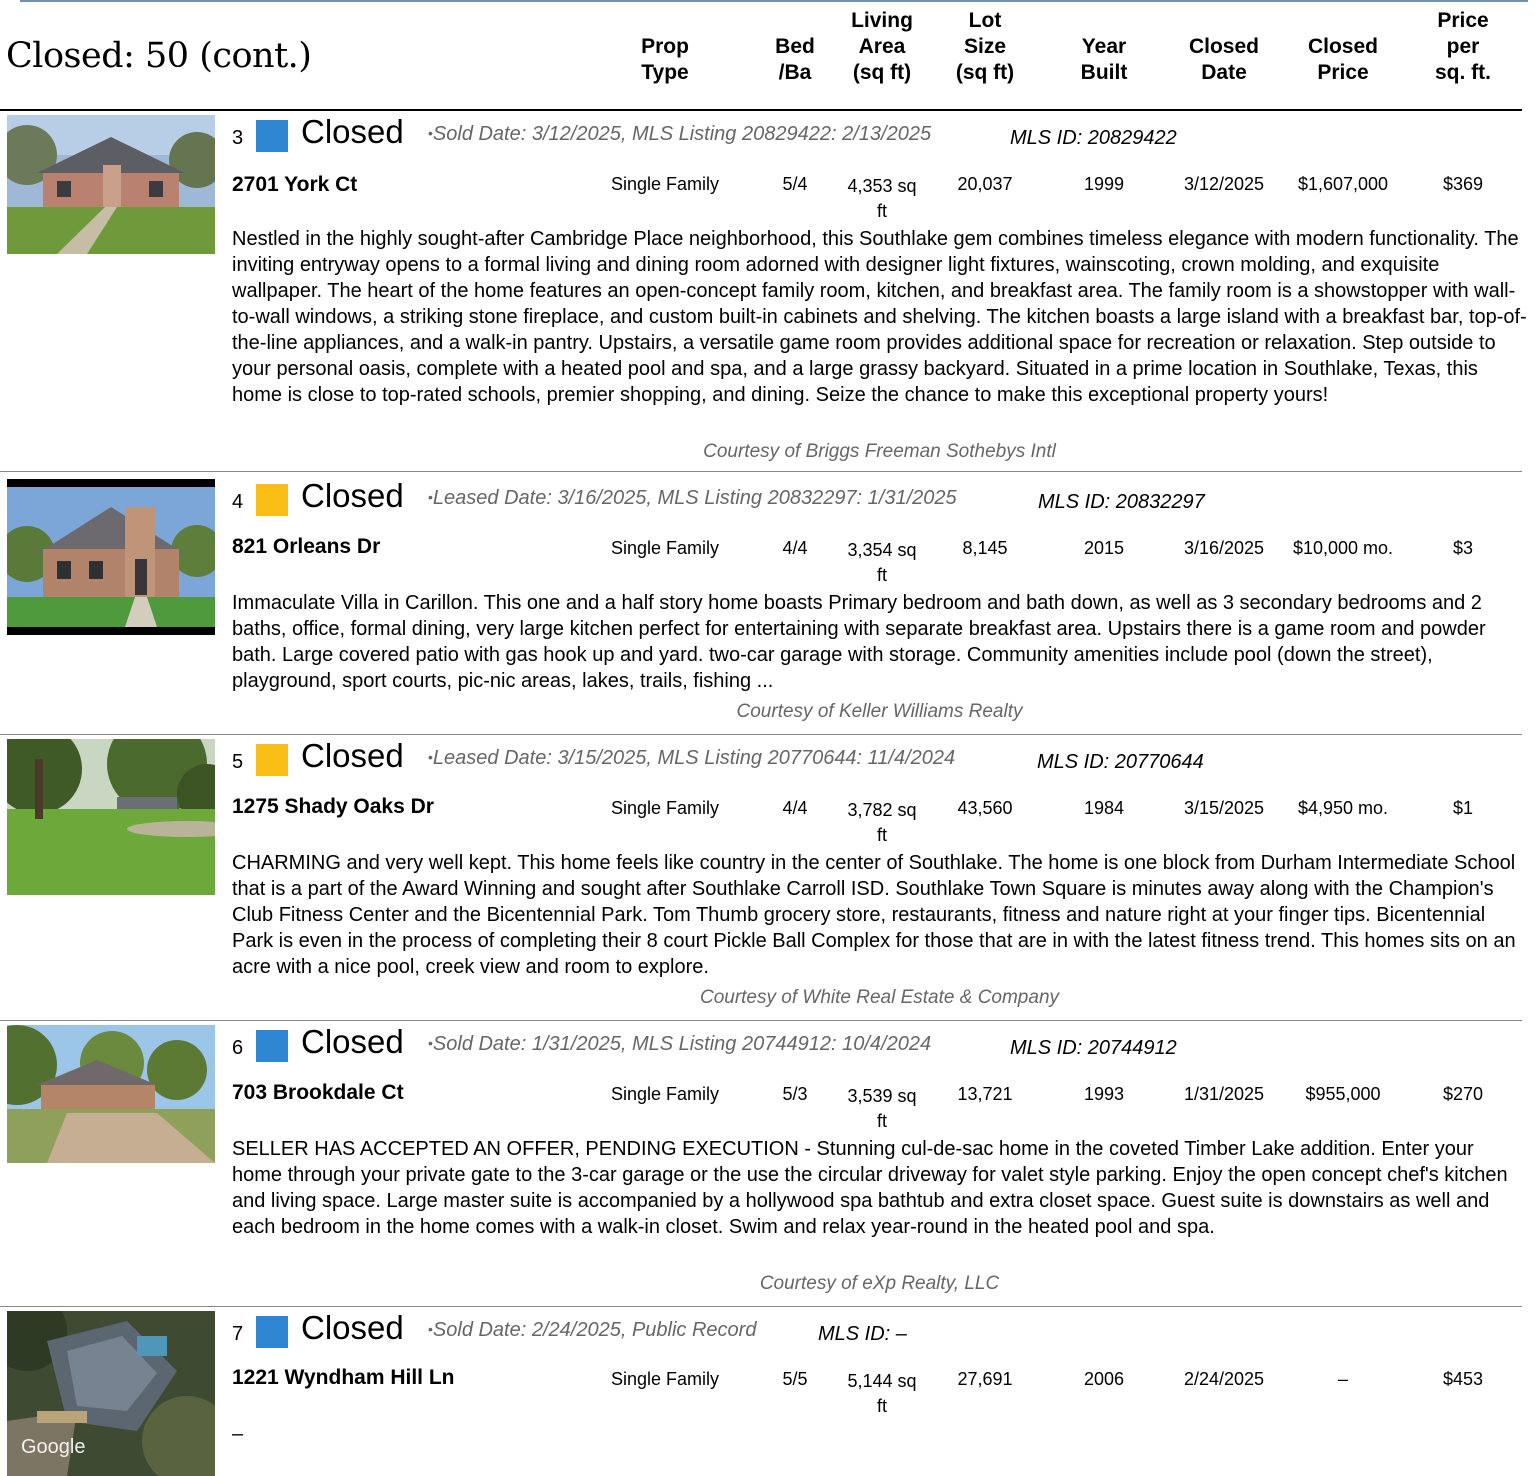  I want to click on living-area-value: 4,353 sq ft, so click(882, 198).